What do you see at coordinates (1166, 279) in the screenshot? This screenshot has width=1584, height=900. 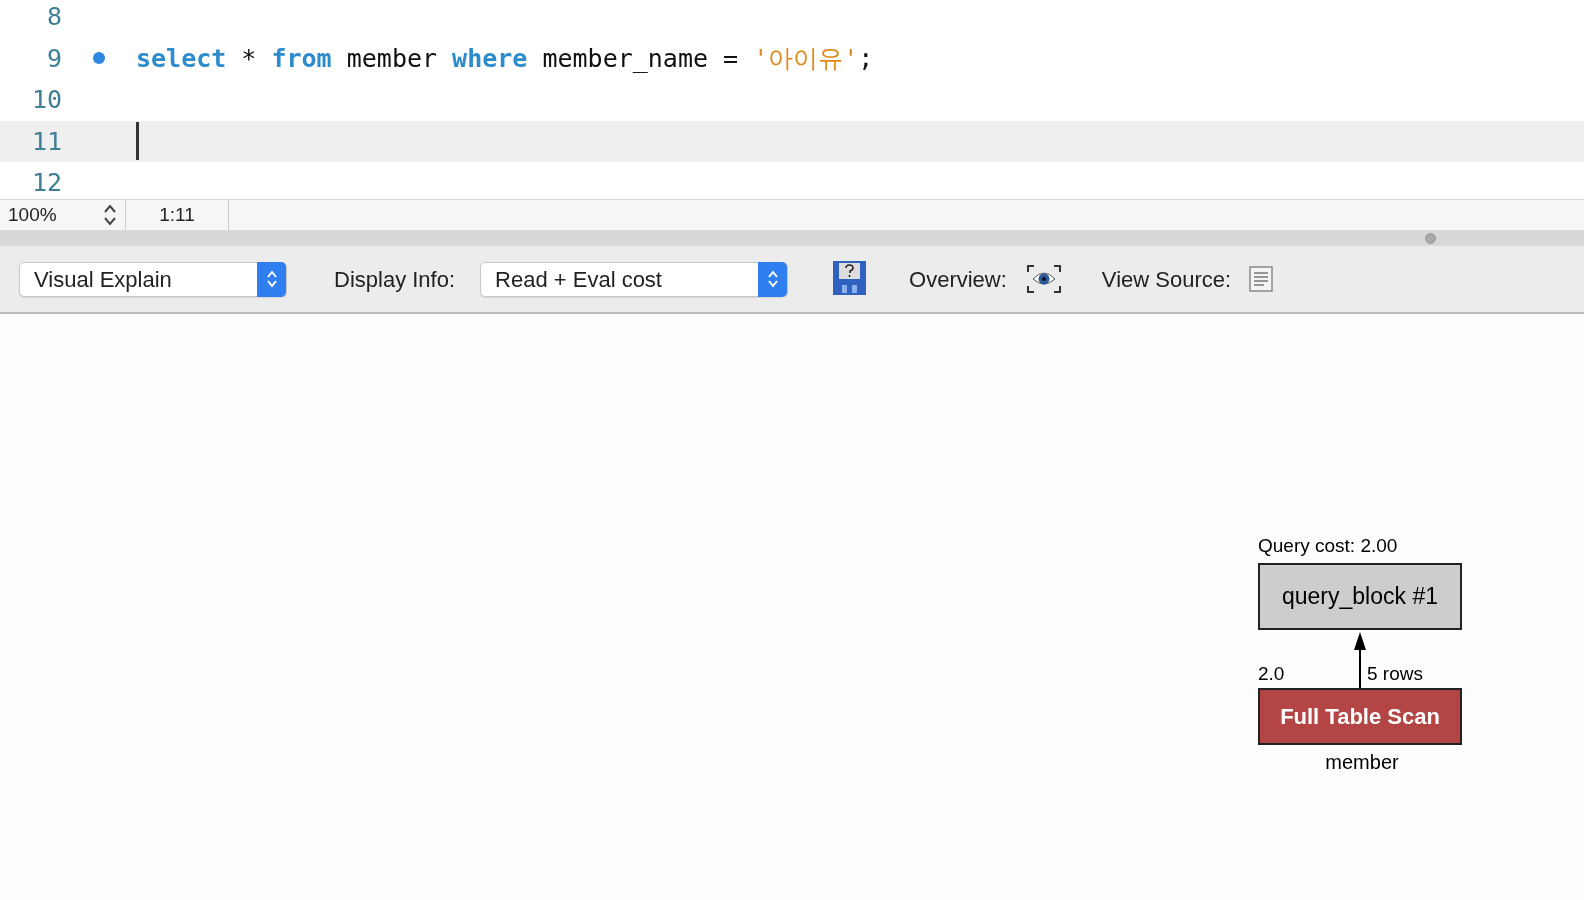 I see `field-label: View Source:` at bounding box center [1166, 279].